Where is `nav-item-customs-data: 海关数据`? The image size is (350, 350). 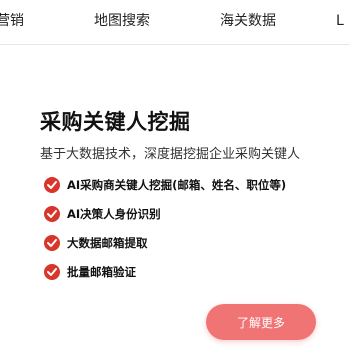
nav-item-customs-data: 海关数据 is located at coordinates (248, 21).